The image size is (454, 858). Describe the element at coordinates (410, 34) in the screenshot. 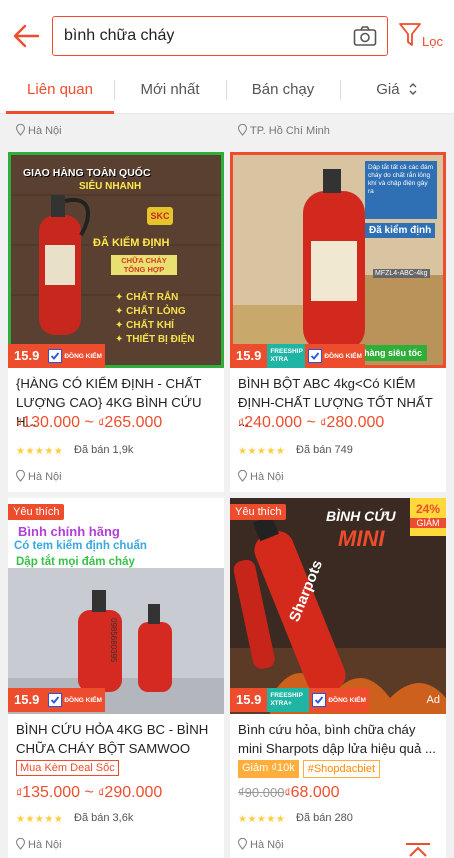

I see `filter-icon` at that location.